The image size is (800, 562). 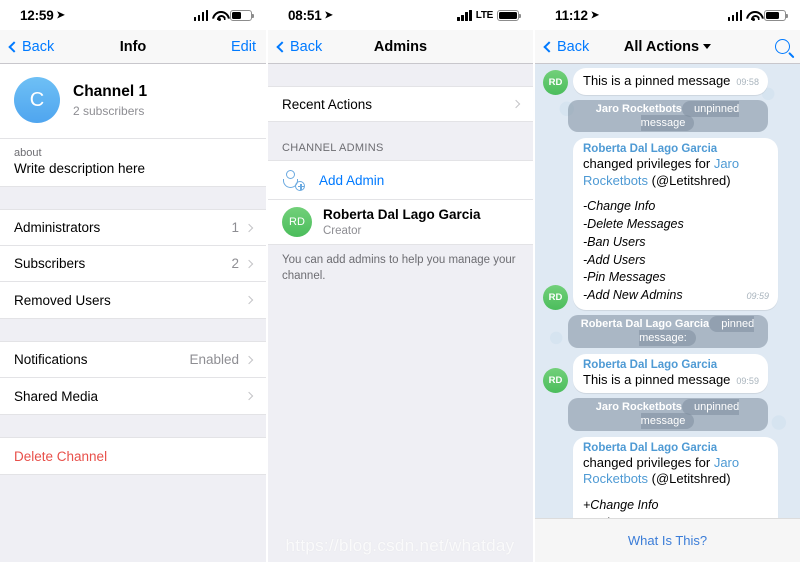 What do you see at coordinates (133, 456) in the screenshot?
I see `row-delete-channel: Delete Channel` at bounding box center [133, 456].